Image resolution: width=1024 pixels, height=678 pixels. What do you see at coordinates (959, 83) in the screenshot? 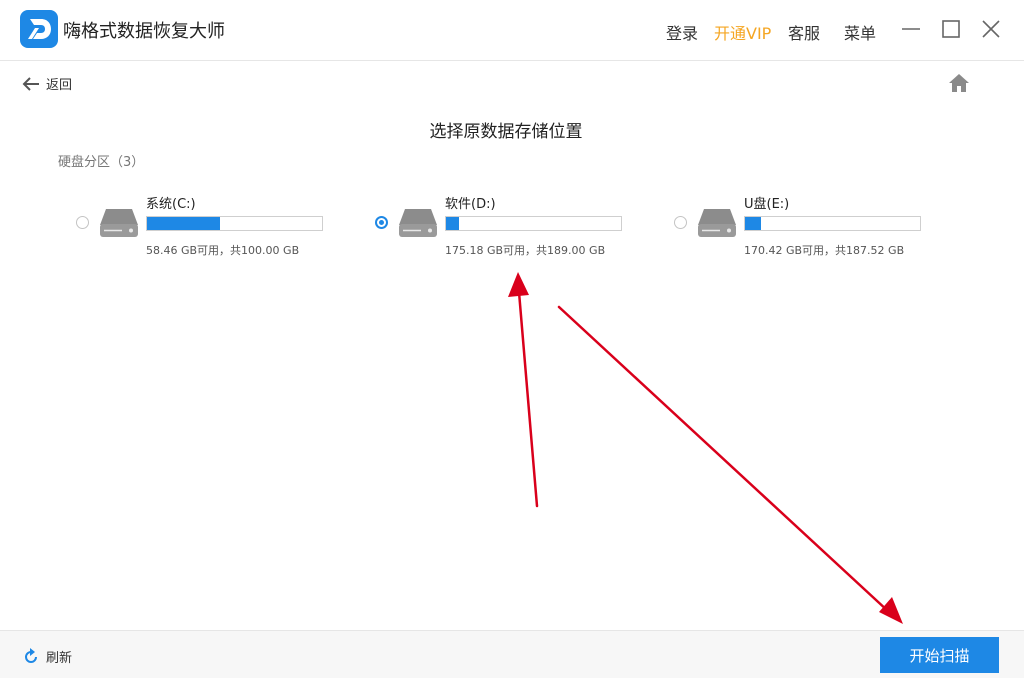
I see `home-icon` at bounding box center [959, 83].